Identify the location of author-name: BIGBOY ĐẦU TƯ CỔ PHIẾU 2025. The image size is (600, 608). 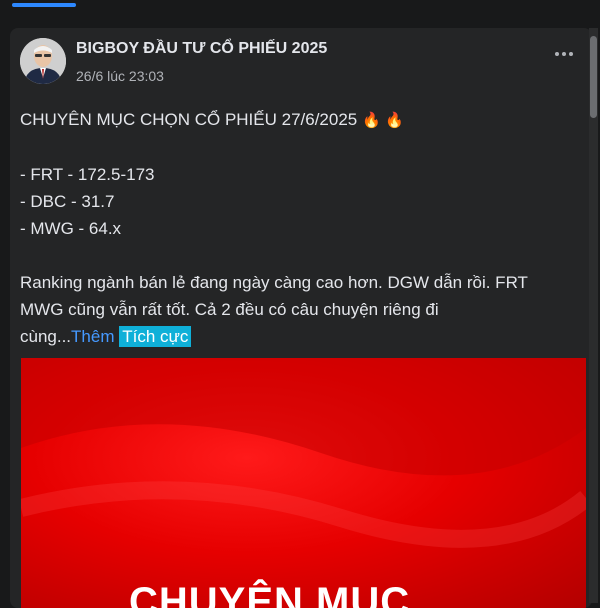
(201, 49).